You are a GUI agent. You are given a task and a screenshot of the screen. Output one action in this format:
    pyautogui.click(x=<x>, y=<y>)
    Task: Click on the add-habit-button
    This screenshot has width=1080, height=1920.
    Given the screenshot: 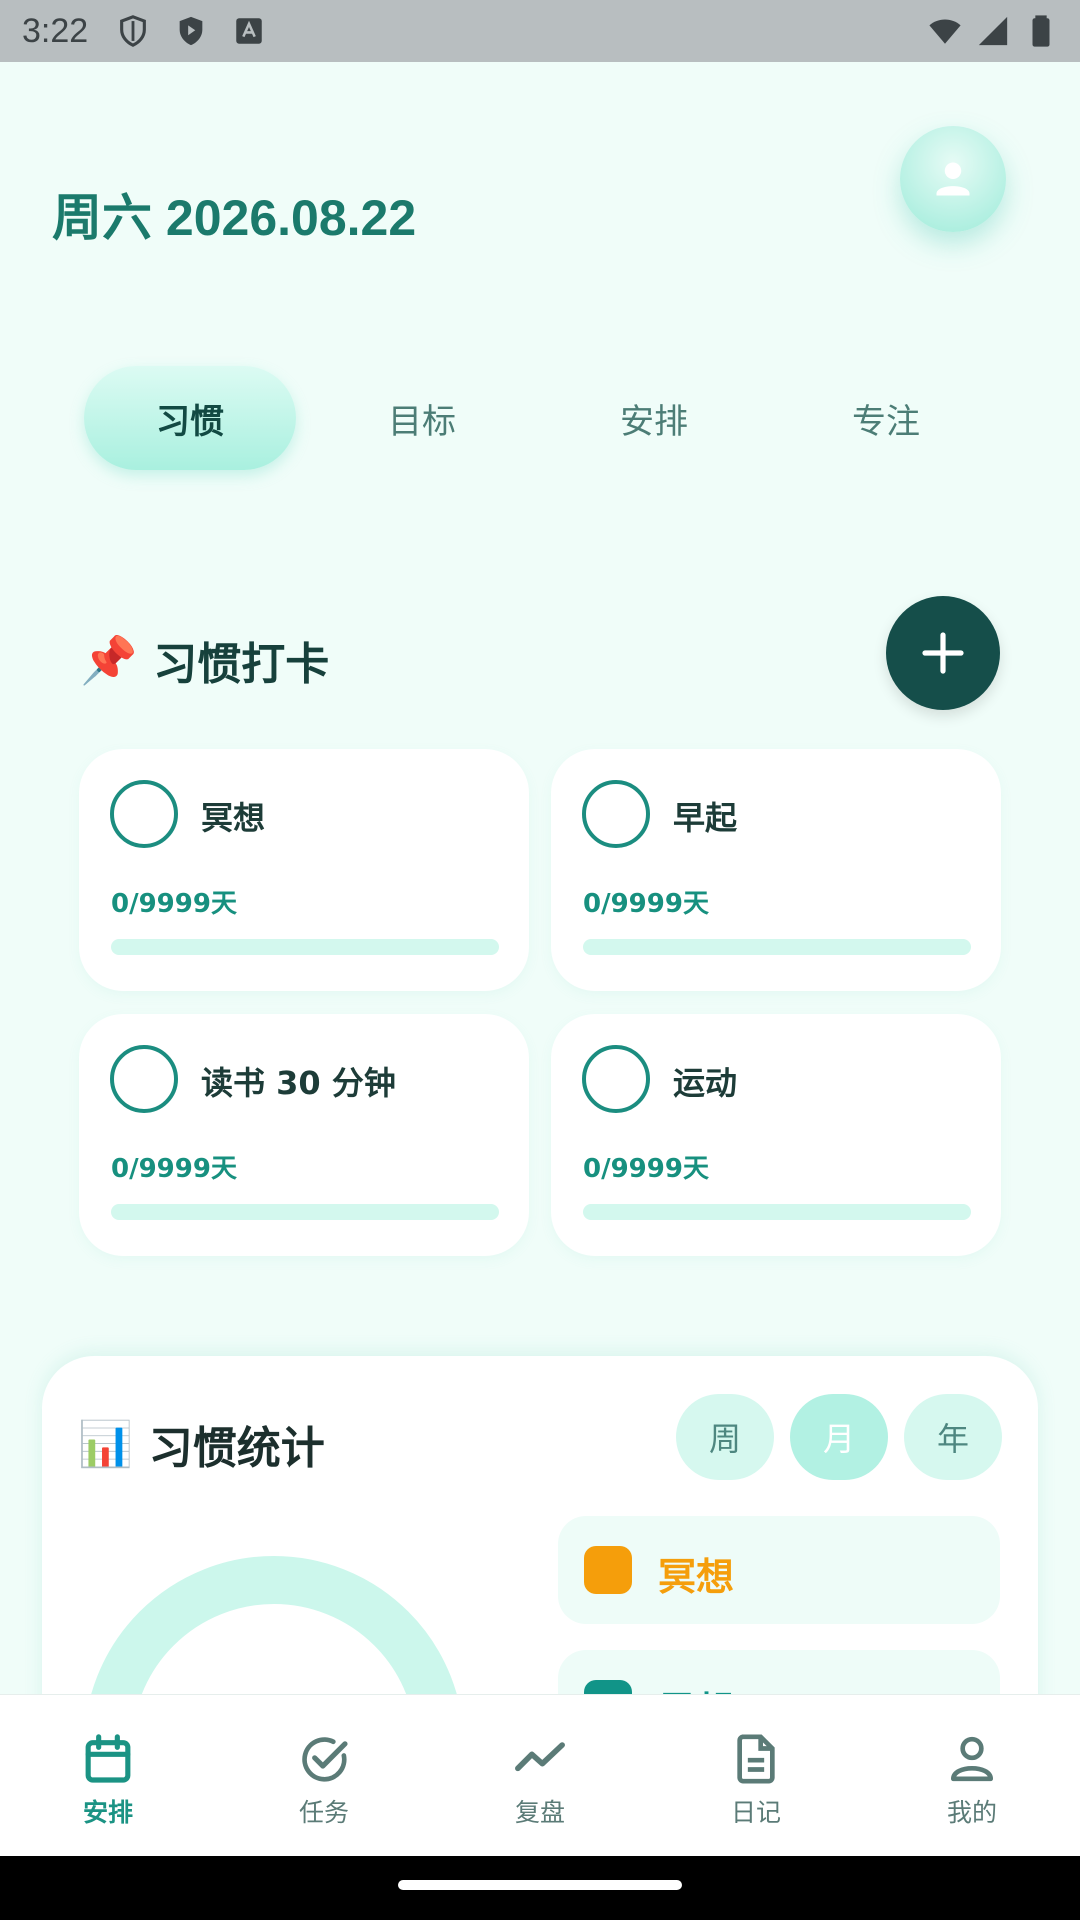 What is the action you would take?
    pyautogui.click(x=943, y=653)
    